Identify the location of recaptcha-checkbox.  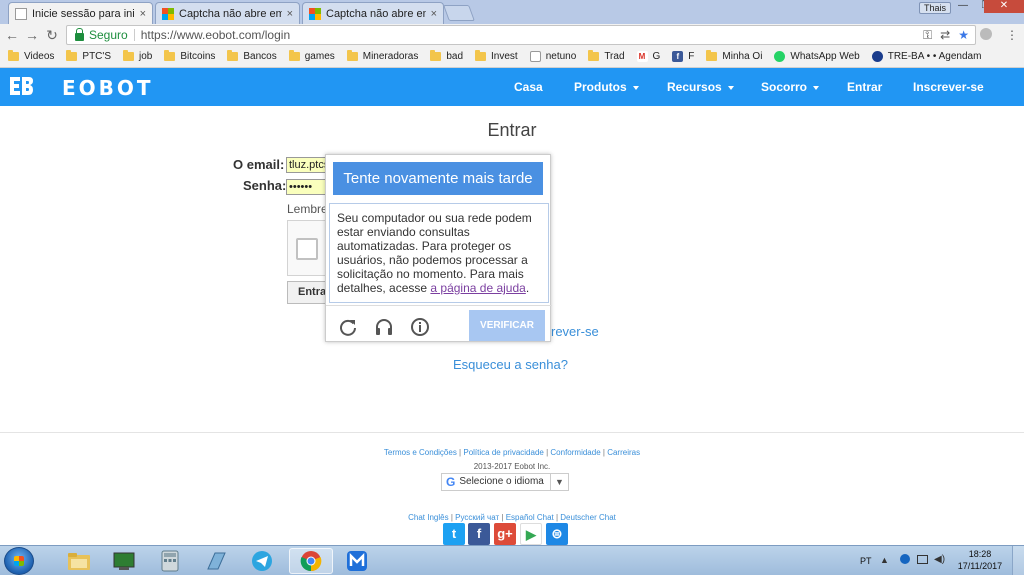
(307, 249).